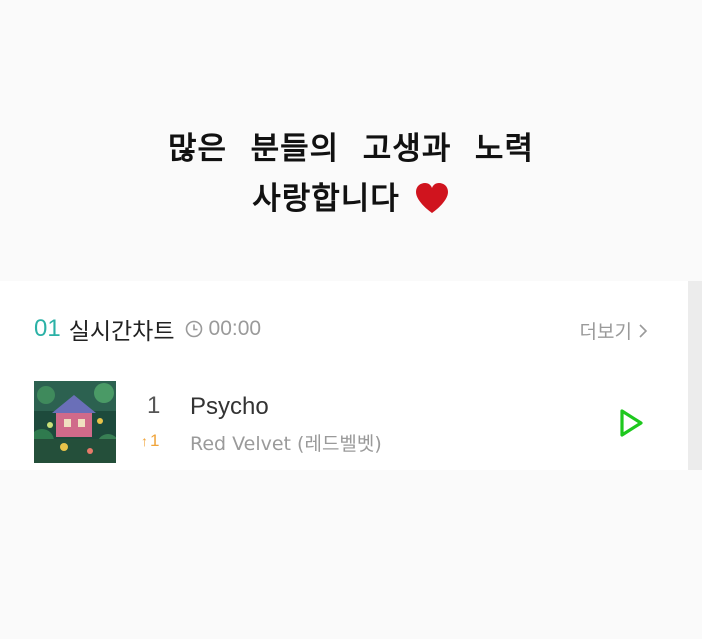  Describe the element at coordinates (643, 330) in the screenshot. I see `chevron-right-icon` at that location.